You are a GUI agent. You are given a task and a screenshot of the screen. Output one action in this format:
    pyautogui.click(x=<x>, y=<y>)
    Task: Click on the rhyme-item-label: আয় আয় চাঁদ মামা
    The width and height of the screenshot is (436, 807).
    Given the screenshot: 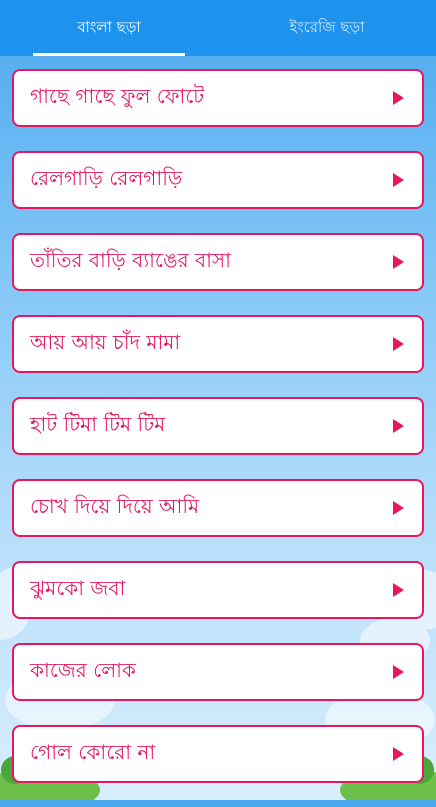 What is the action you would take?
    pyautogui.click(x=105, y=341)
    